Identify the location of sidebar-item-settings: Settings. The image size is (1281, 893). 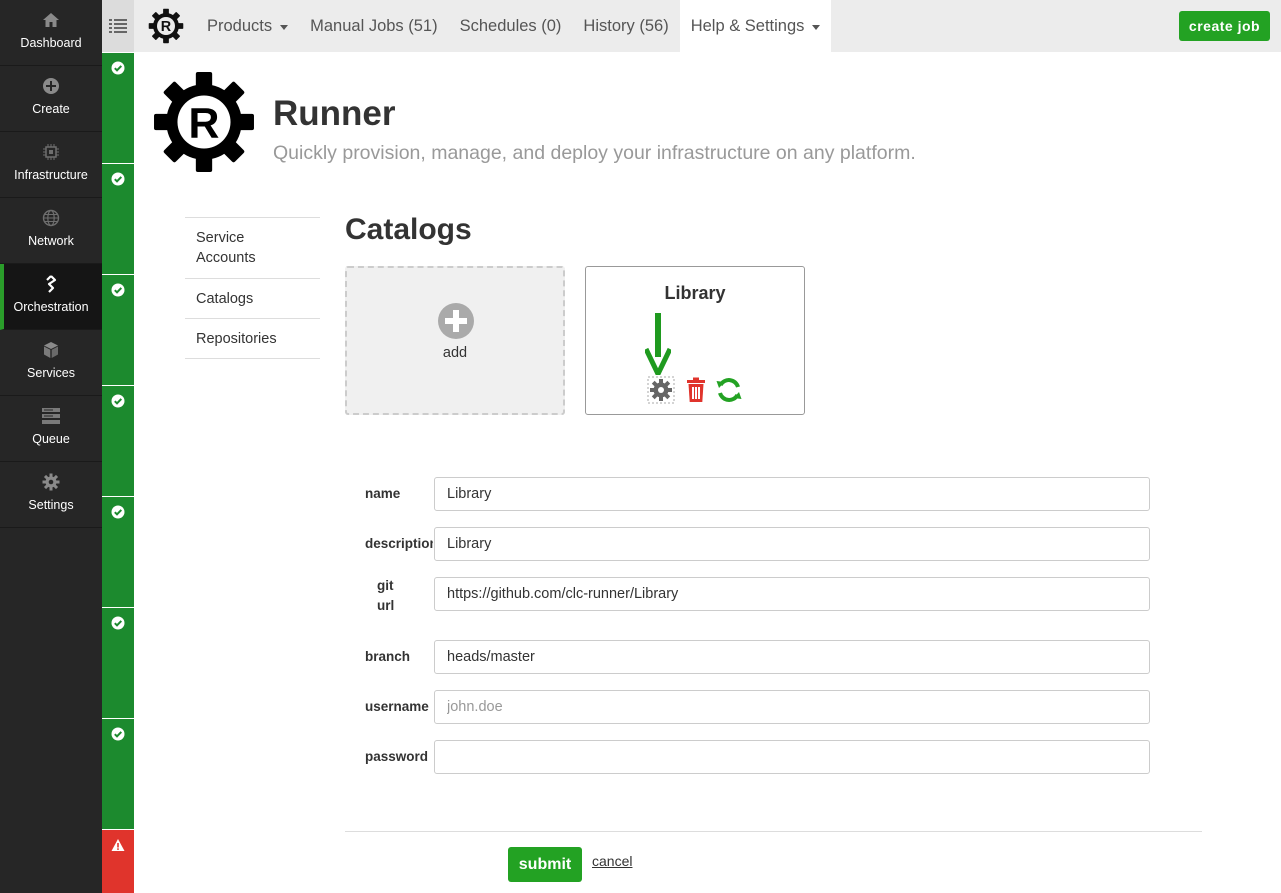
(51, 495).